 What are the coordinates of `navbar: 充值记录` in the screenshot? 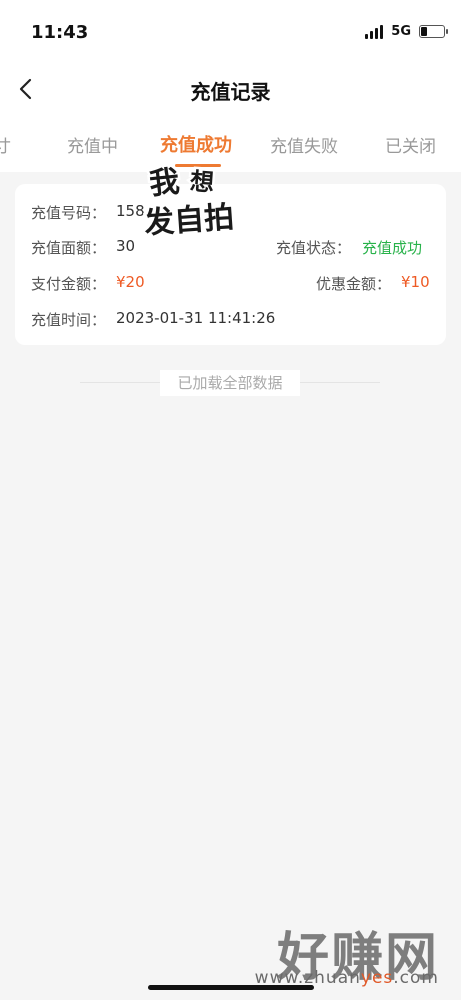 It's located at (230, 89).